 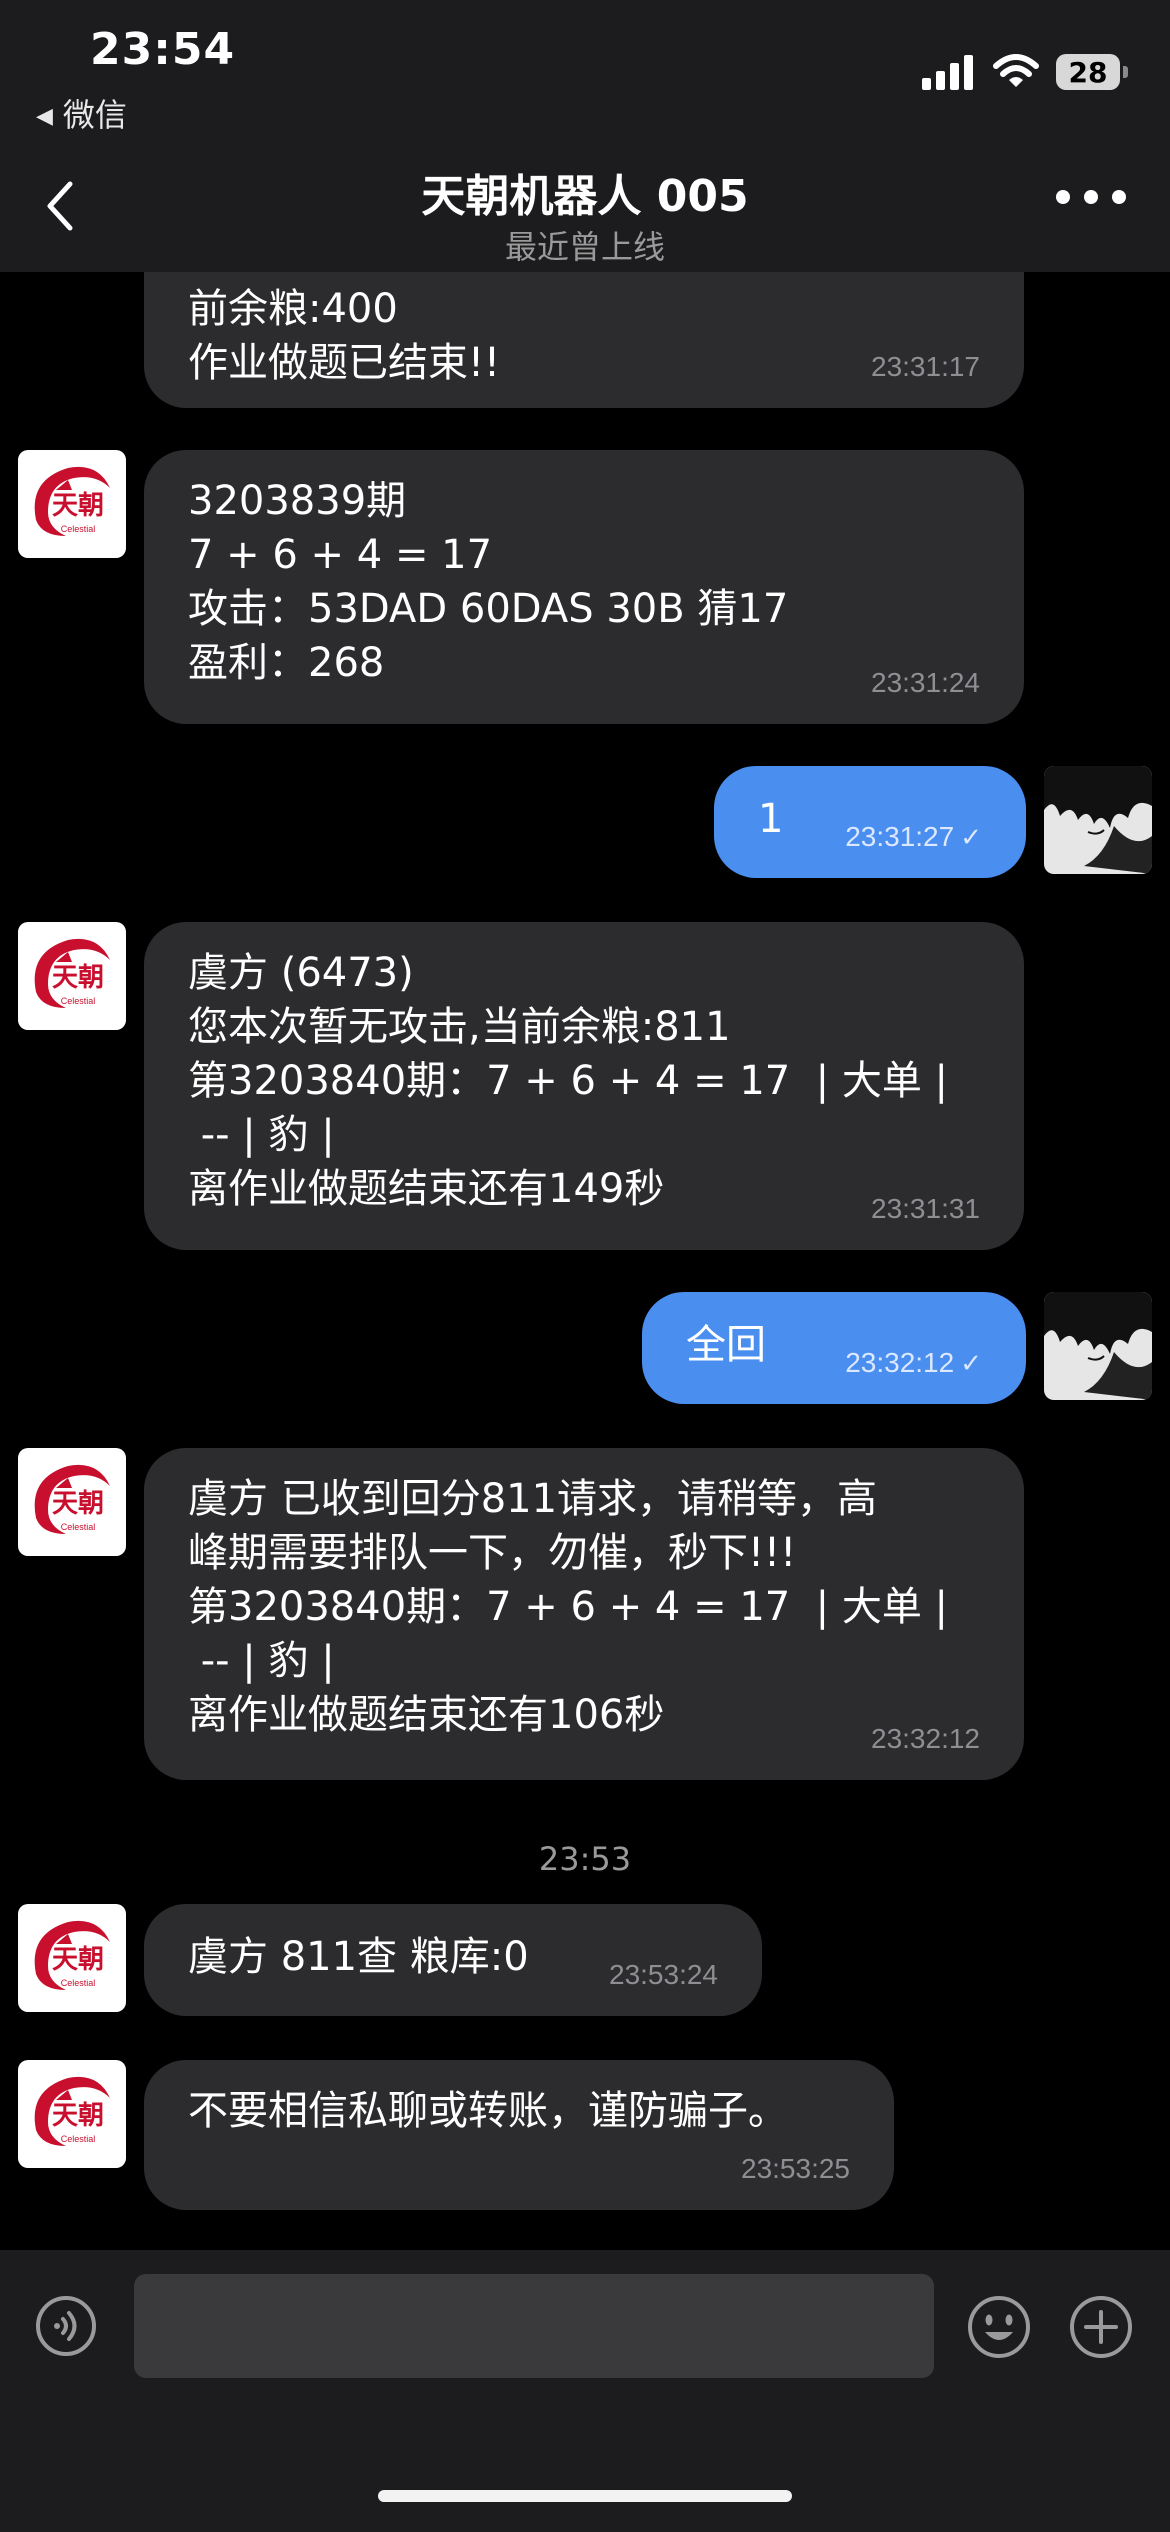 I want to click on message-text: 不要相信私聊或转账，谨防骗子。, so click(x=488, y=2111).